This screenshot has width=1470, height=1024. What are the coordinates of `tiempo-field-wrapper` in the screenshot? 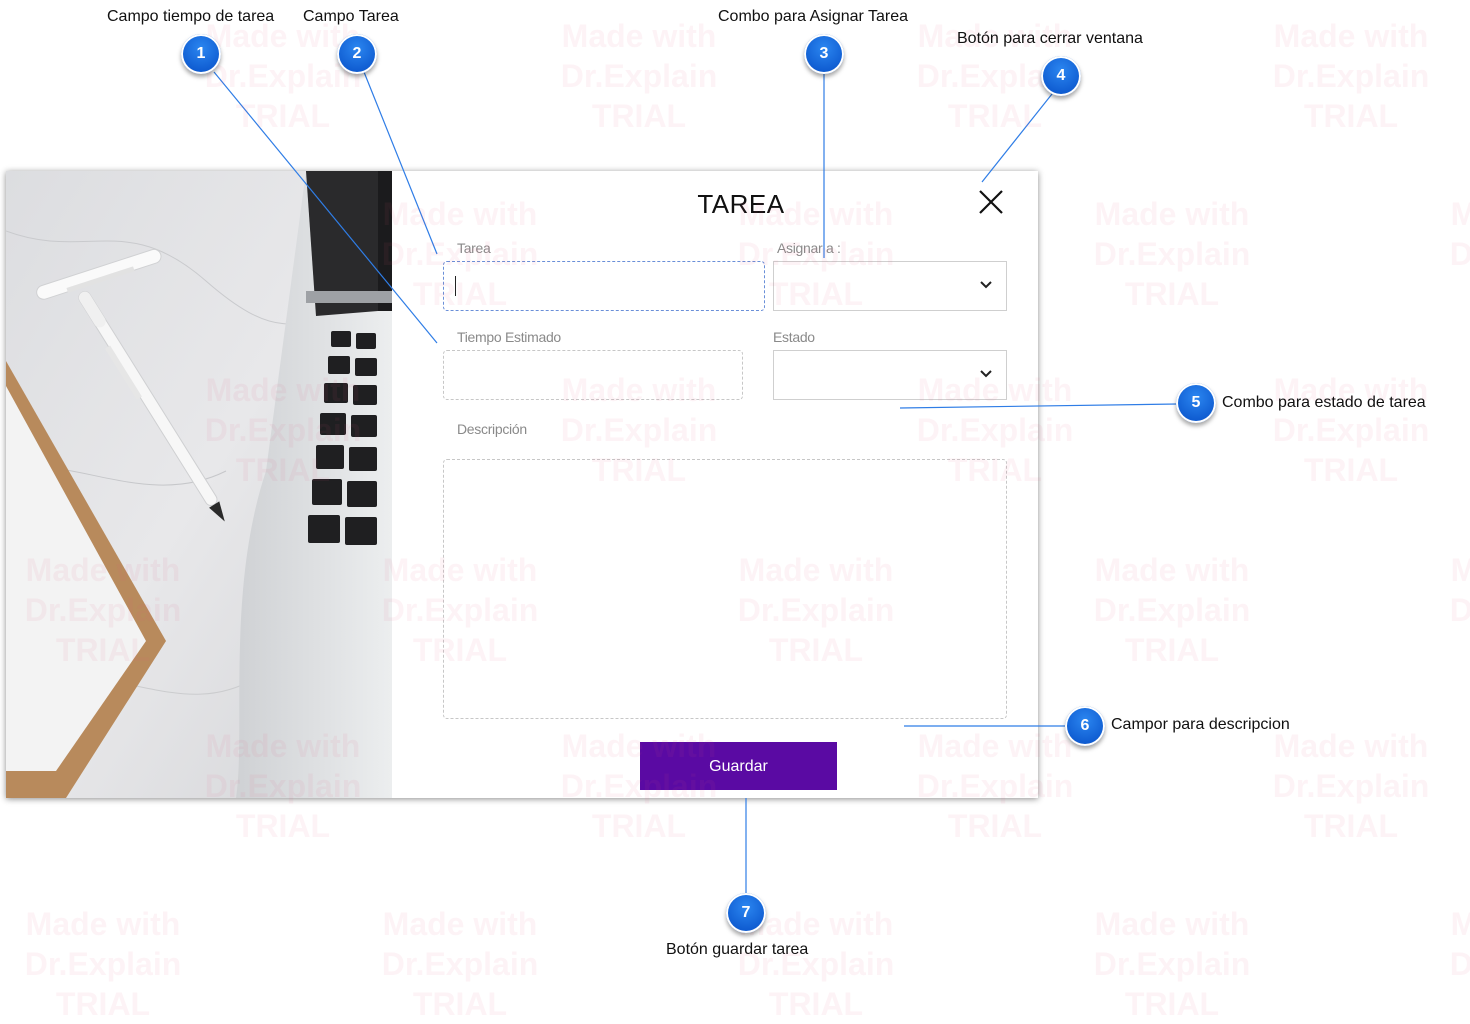 It's located at (593, 375).